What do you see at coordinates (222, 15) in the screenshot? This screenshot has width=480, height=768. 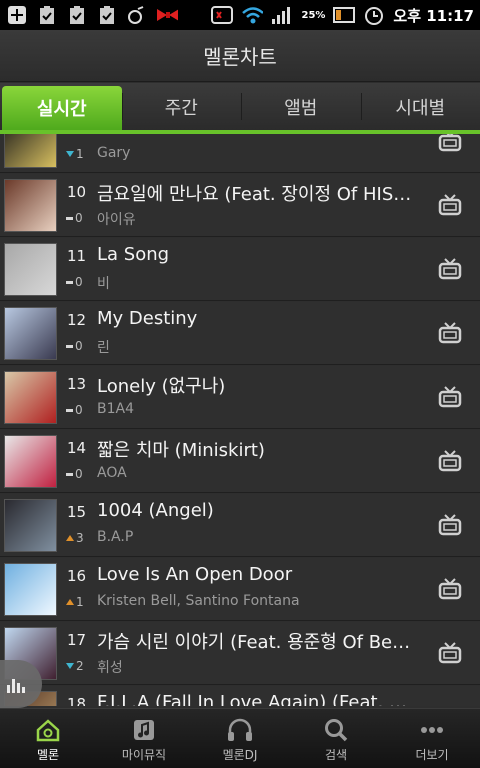 I see `gamepad-icon` at bounding box center [222, 15].